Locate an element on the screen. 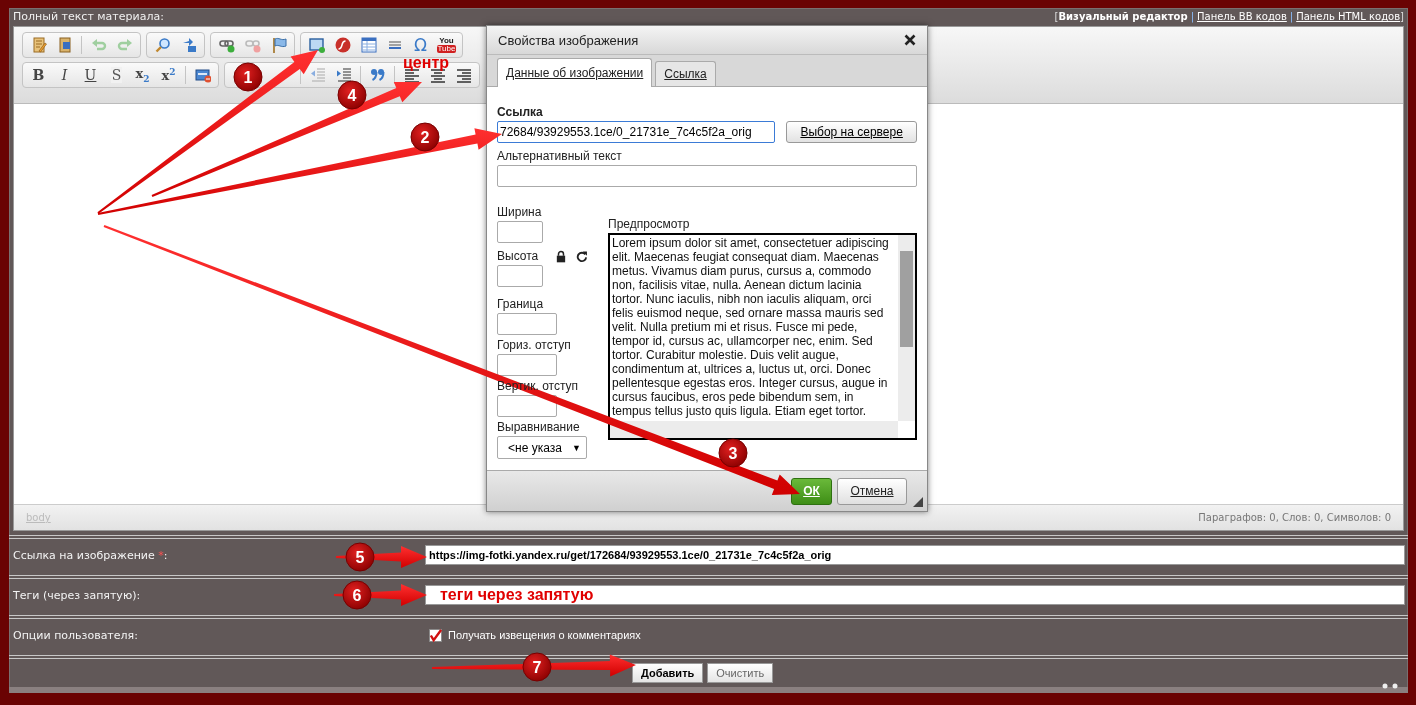  annotation-note: центр is located at coordinates (426, 62).